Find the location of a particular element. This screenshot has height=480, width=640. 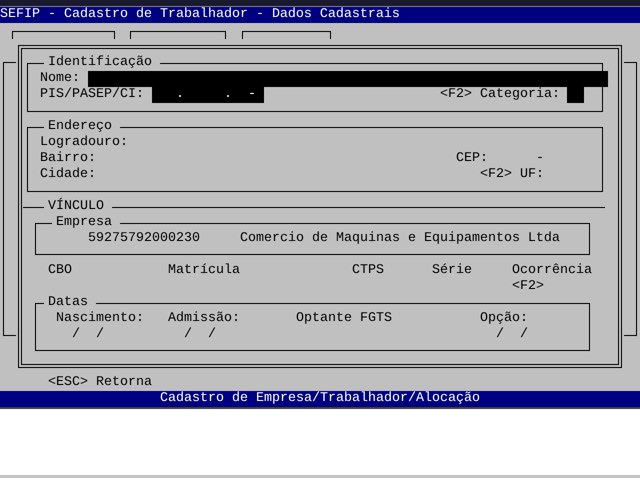

pis-field: . . - is located at coordinates (208, 95).